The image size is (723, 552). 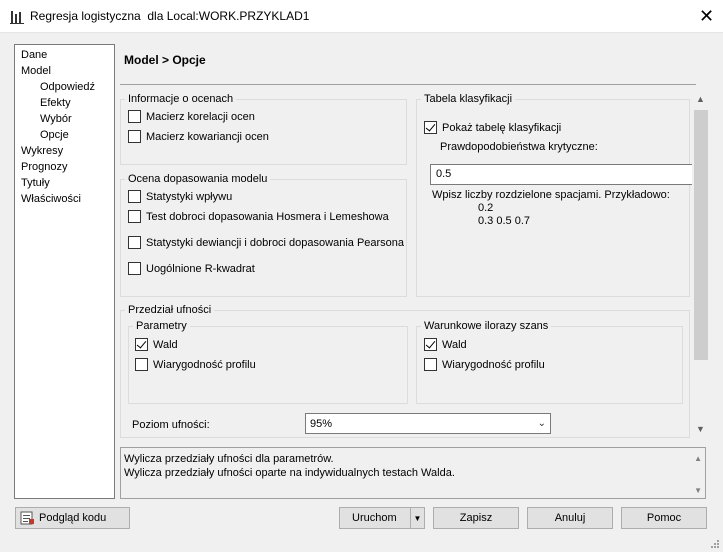 What do you see at coordinates (165, 344) in the screenshot?
I see `params-wald-label: Wald` at bounding box center [165, 344].